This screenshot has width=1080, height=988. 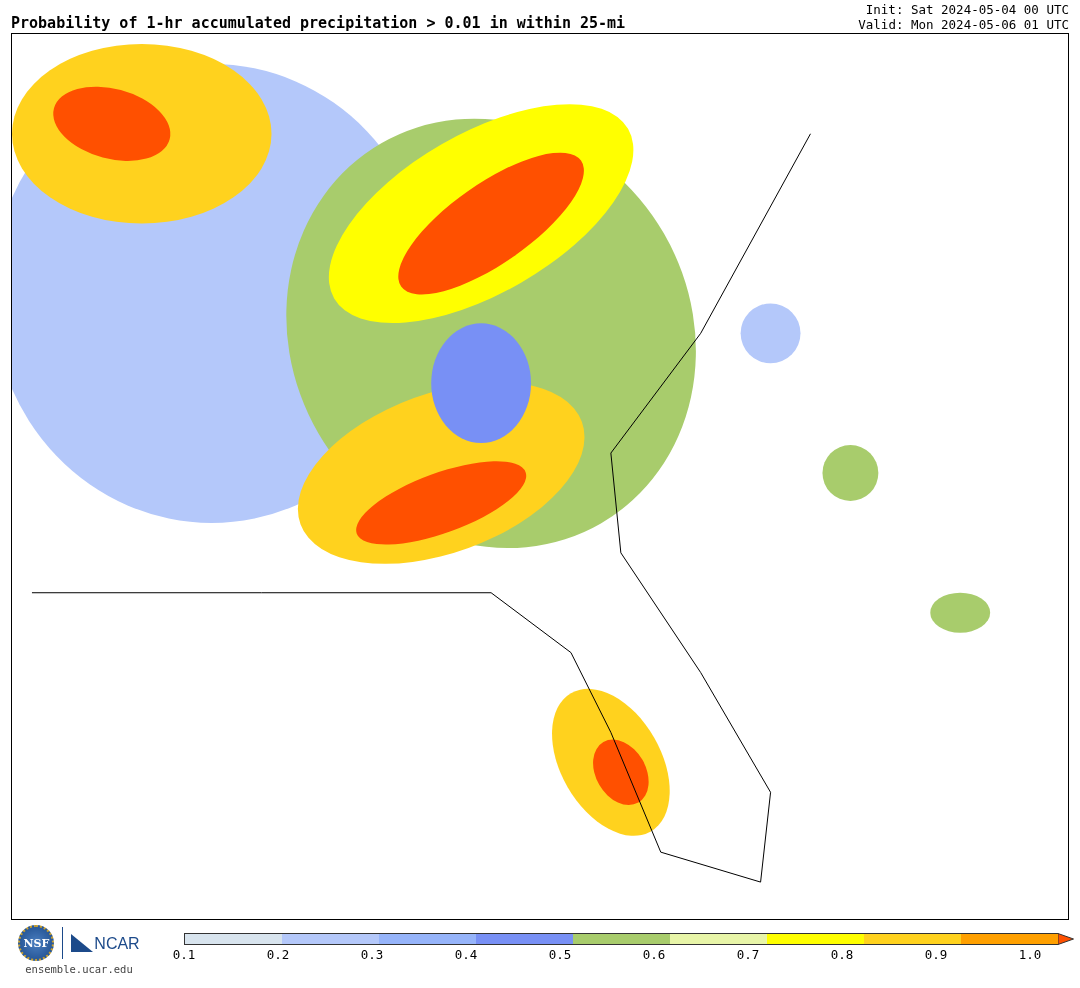 What do you see at coordinates (963, 24) in the screenshot?
I see `valid-time: Valid: Mon 2024-05-06 01 UTC` at bounding box center [963, 24].